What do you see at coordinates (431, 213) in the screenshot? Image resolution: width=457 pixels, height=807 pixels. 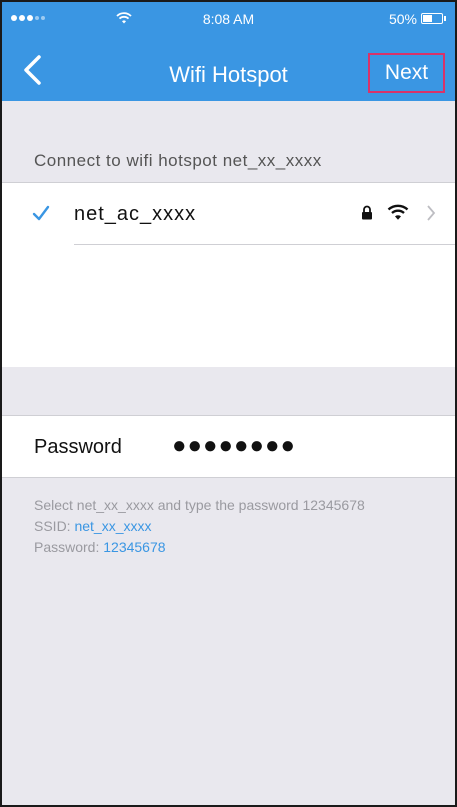 I see `chevron-right-icon` at bounding box center [431, 213].